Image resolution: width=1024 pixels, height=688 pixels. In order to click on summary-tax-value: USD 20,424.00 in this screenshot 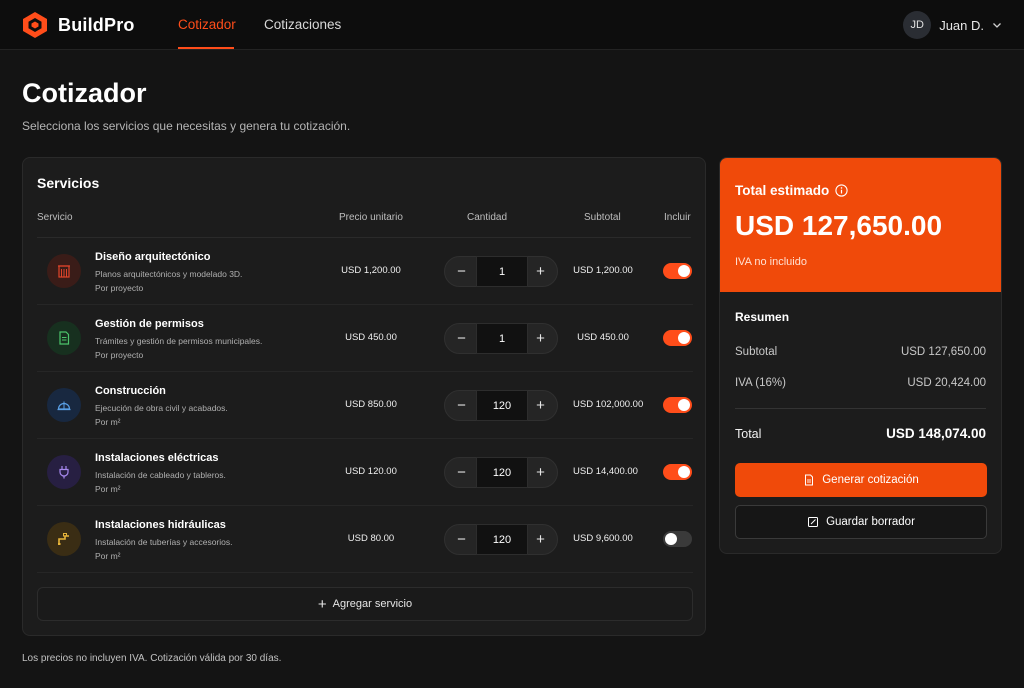, I will do `click(946, 383)`.